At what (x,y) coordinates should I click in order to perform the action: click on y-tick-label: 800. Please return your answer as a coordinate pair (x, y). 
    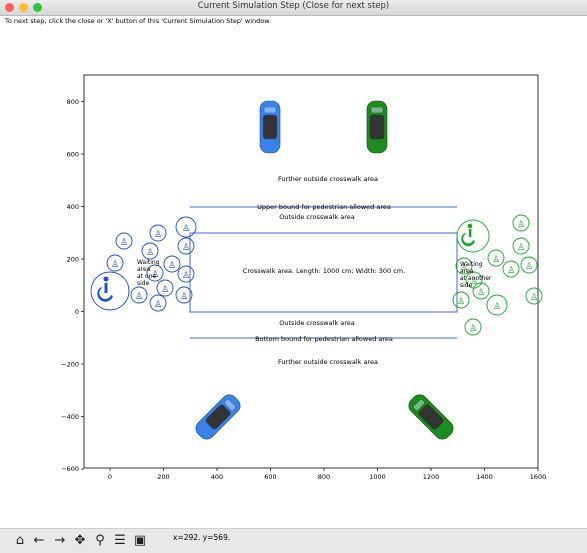
    Looking at the image, I should click on (73, 102).